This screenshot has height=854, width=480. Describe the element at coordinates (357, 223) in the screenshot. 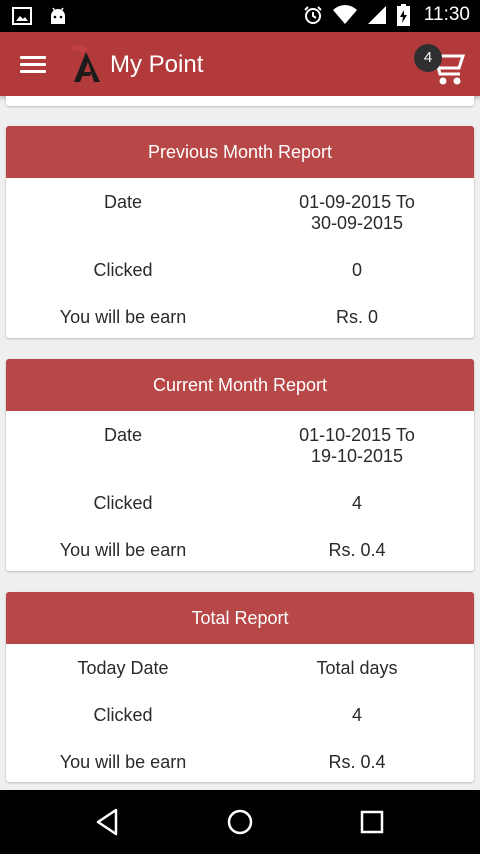

I see `date-range-end: 30-09-2015` at that location.